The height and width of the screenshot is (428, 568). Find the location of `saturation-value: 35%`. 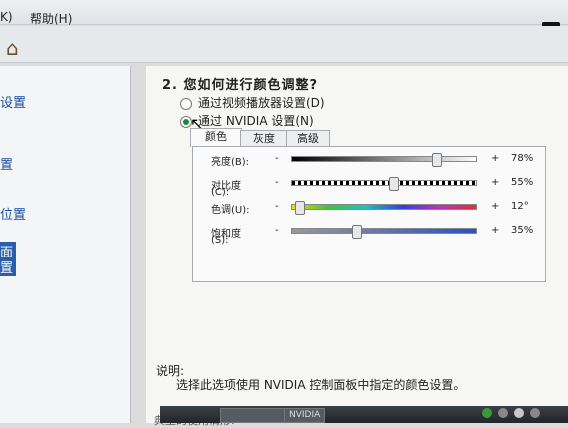

saturation-value: 35% is located at coordinates (522, 230).